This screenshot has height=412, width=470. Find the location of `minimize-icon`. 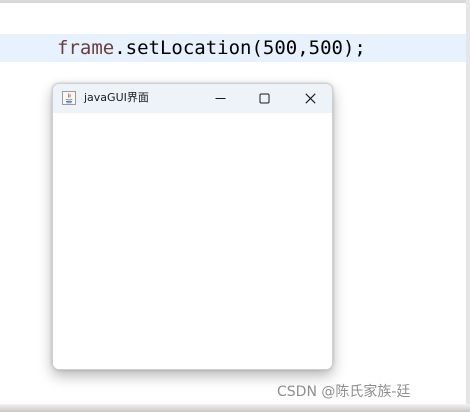

minimize-icon is located at coordinates (220, 98).